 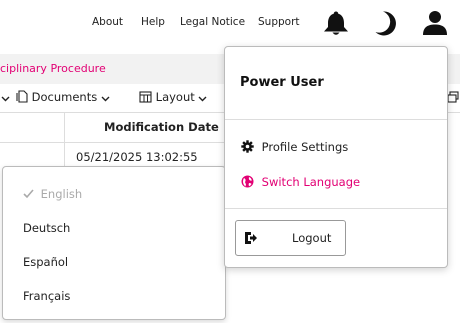 I want to click on language-item-deutsch: Deutsch, so click(x=46, y=228).